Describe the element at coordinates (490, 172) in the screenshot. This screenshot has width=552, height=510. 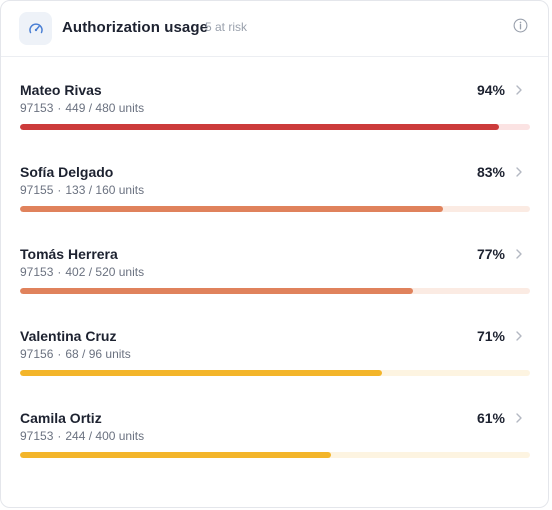
I see `usage-percent: 83%` at that location.